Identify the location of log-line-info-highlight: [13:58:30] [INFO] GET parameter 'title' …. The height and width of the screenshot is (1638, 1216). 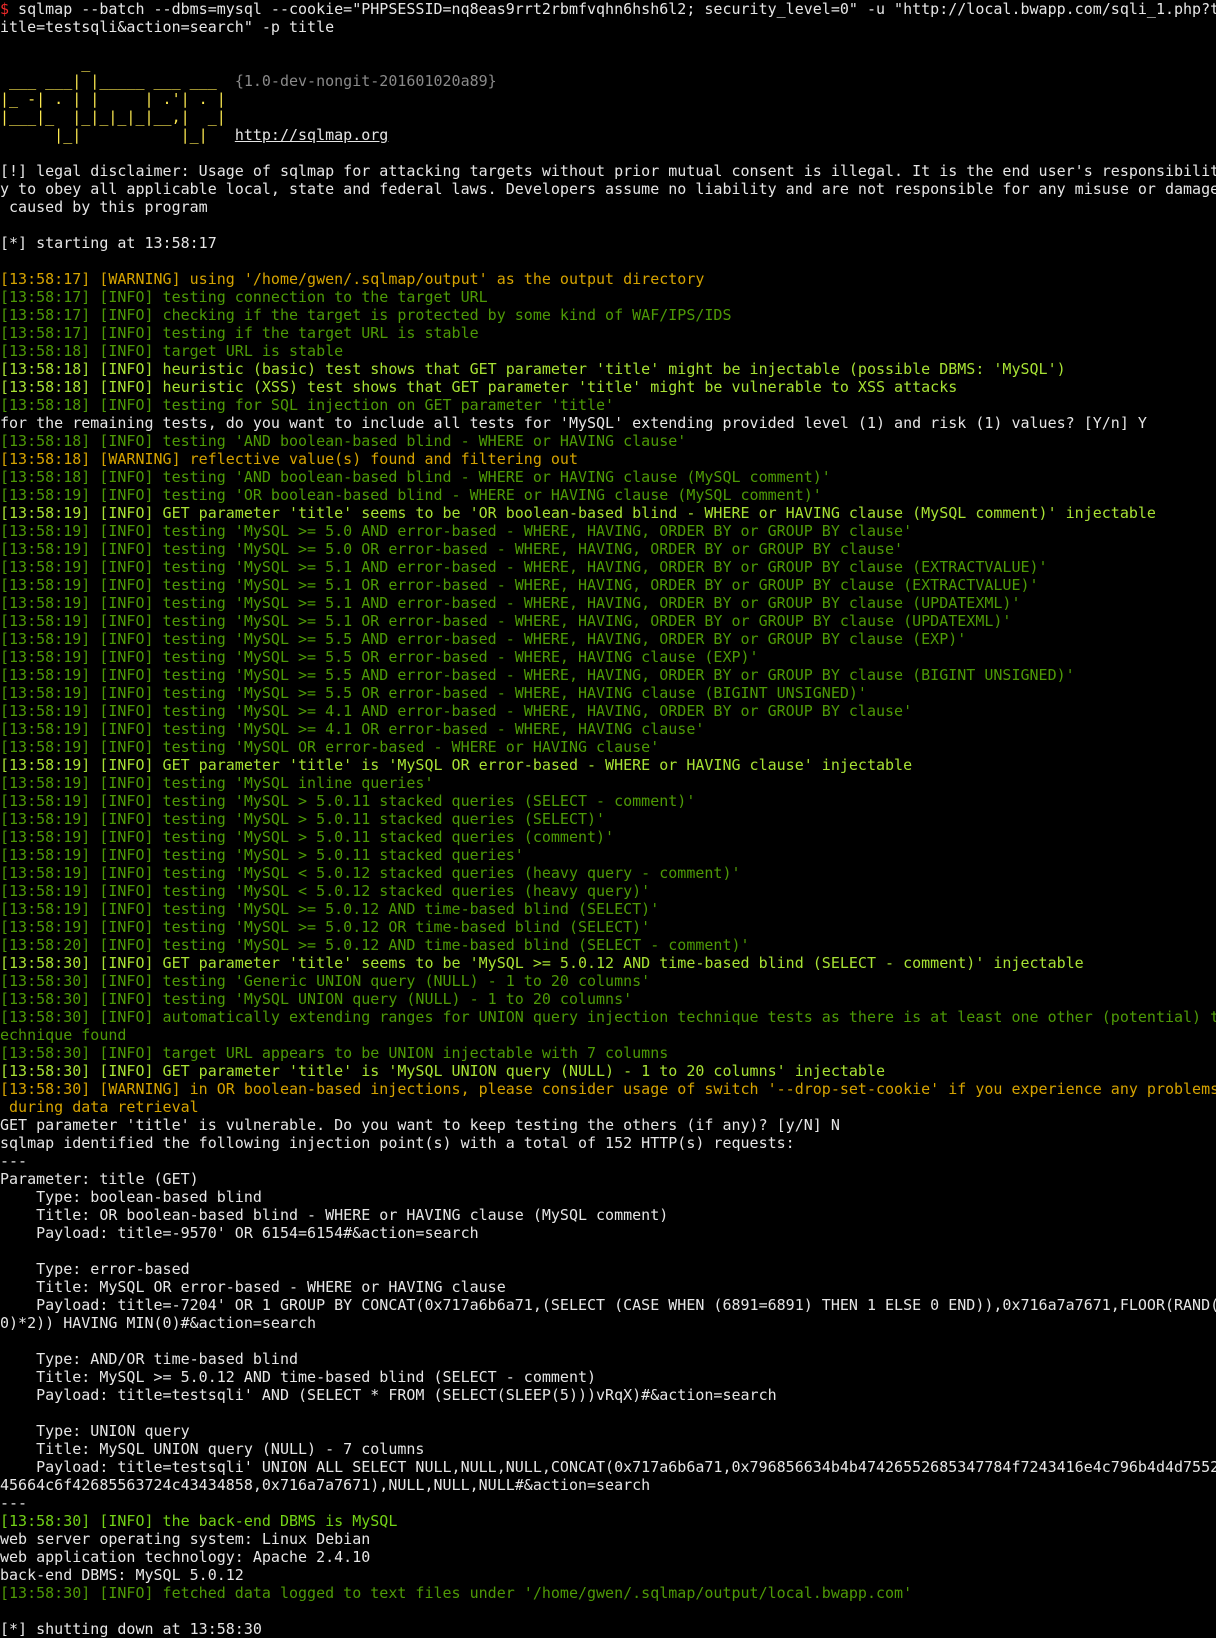
(608, 963).